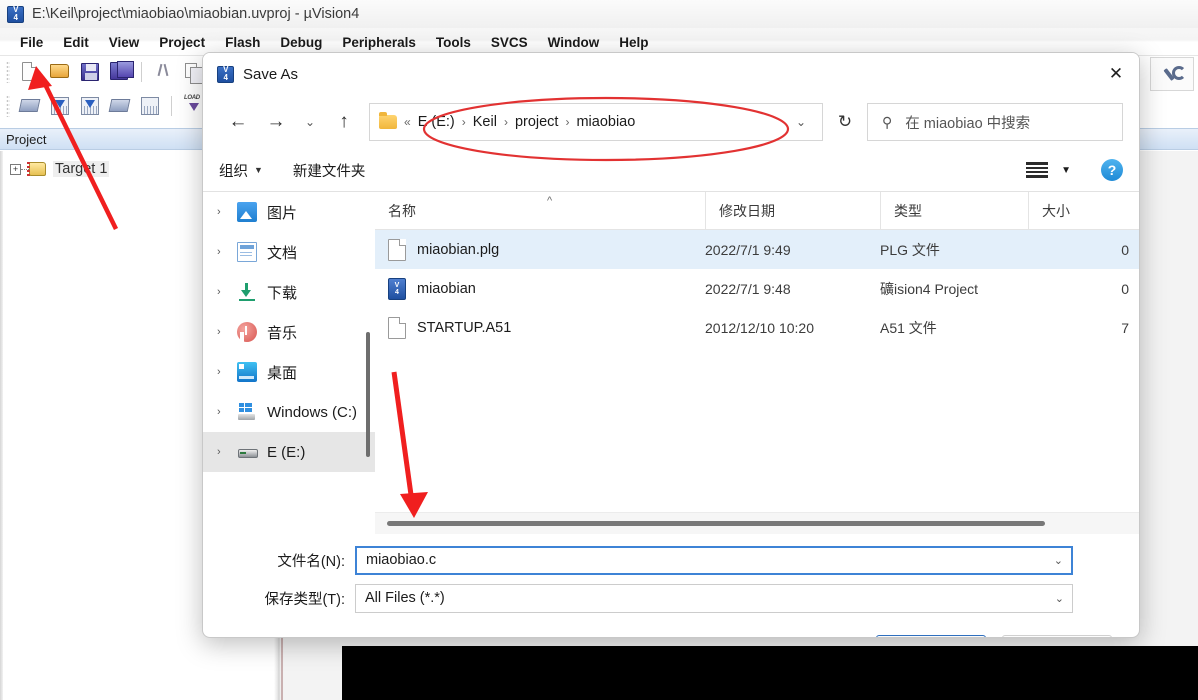 The height and width of the screenshot is (700, 1198). What do you see at coordinates (757, 327) in the screenshot?
I see `table-row: STARTUP.A51 2012/12/10 10:20 A51 文件 7` at bounding box center [757, 327].